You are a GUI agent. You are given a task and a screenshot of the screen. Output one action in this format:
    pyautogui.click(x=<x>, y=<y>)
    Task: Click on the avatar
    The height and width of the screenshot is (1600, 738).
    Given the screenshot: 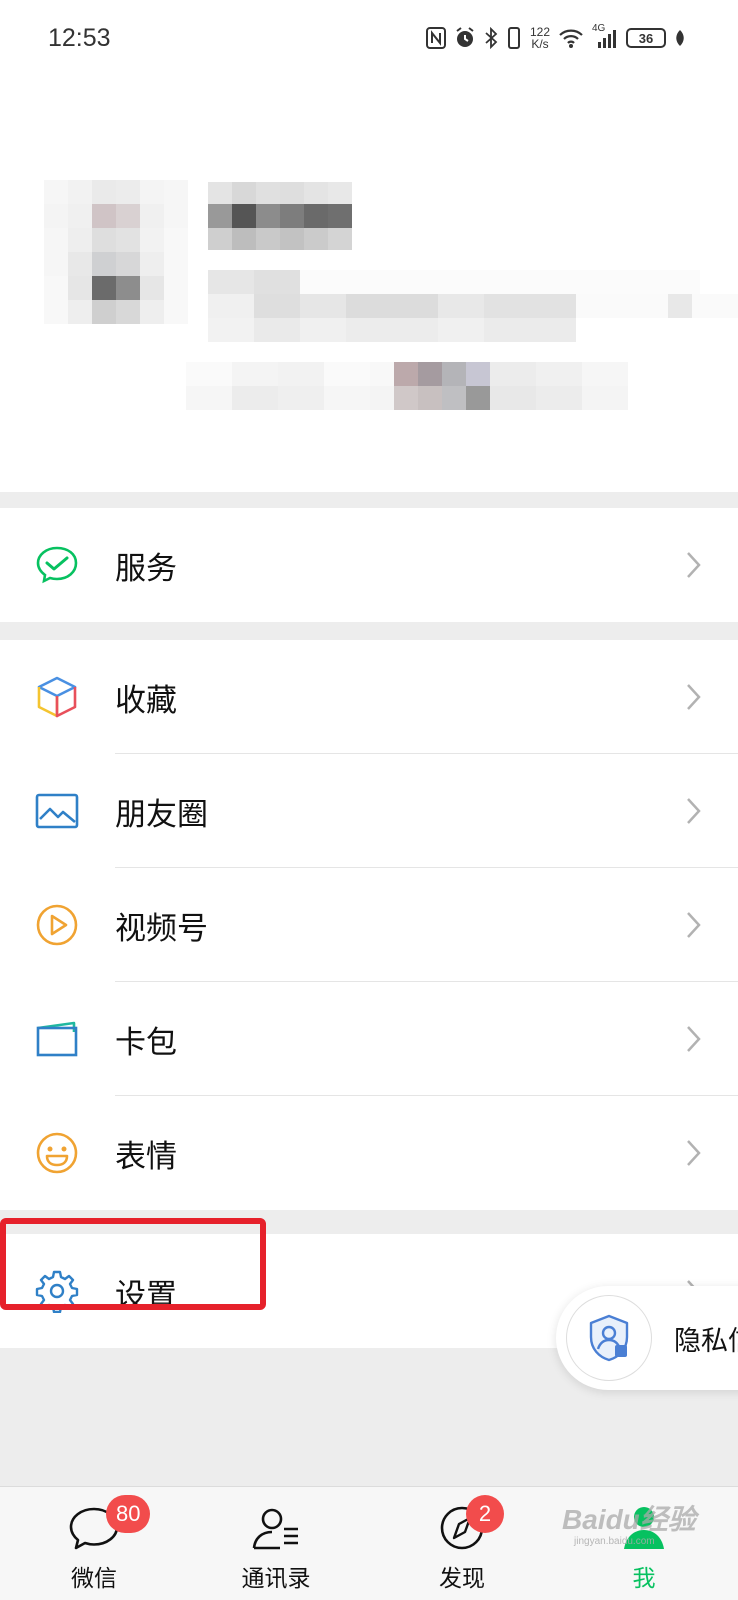 What is the action you would take?
    pyautogui.click(x=116, y=252)
    